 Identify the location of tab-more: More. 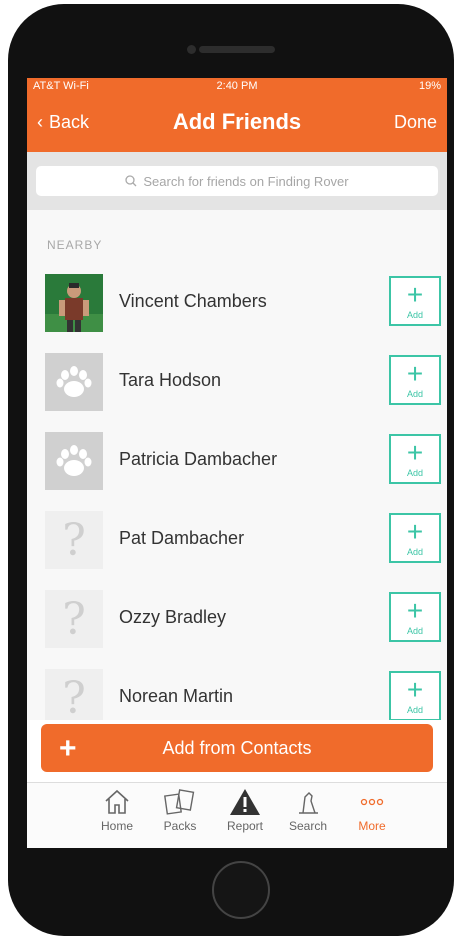
(372, 810).